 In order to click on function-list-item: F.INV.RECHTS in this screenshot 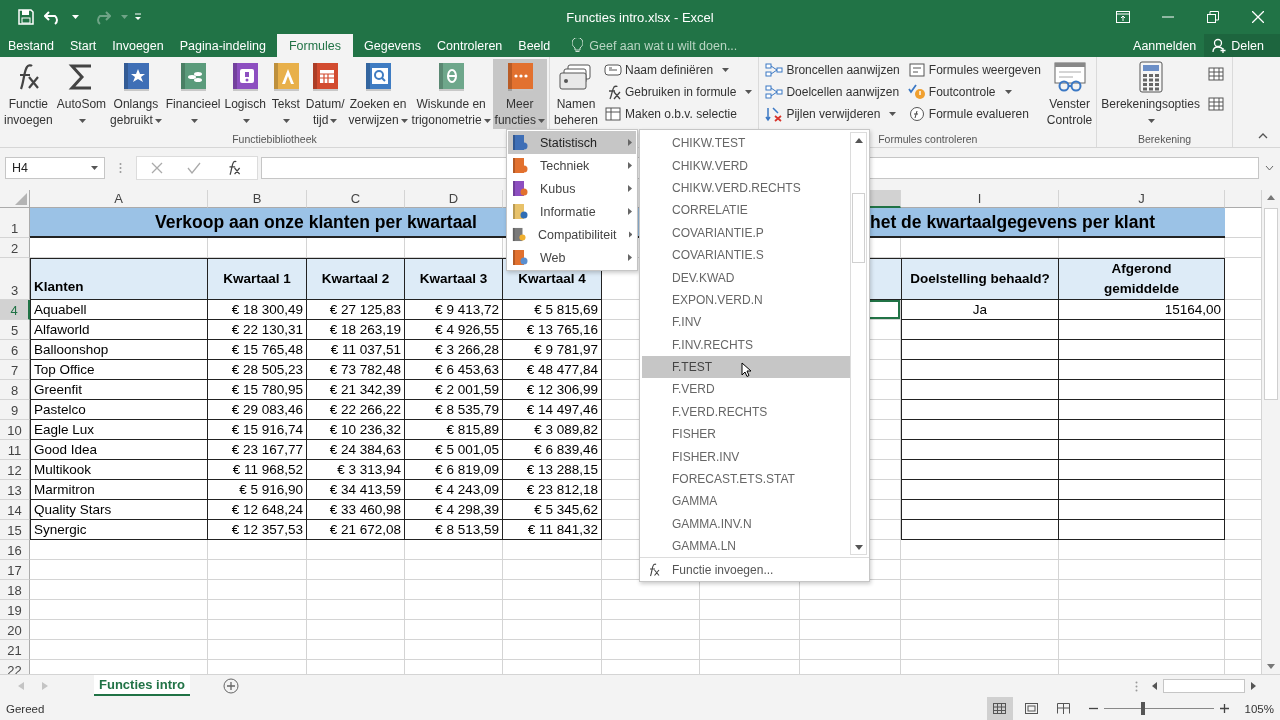, I will do `click(746, 344)`.